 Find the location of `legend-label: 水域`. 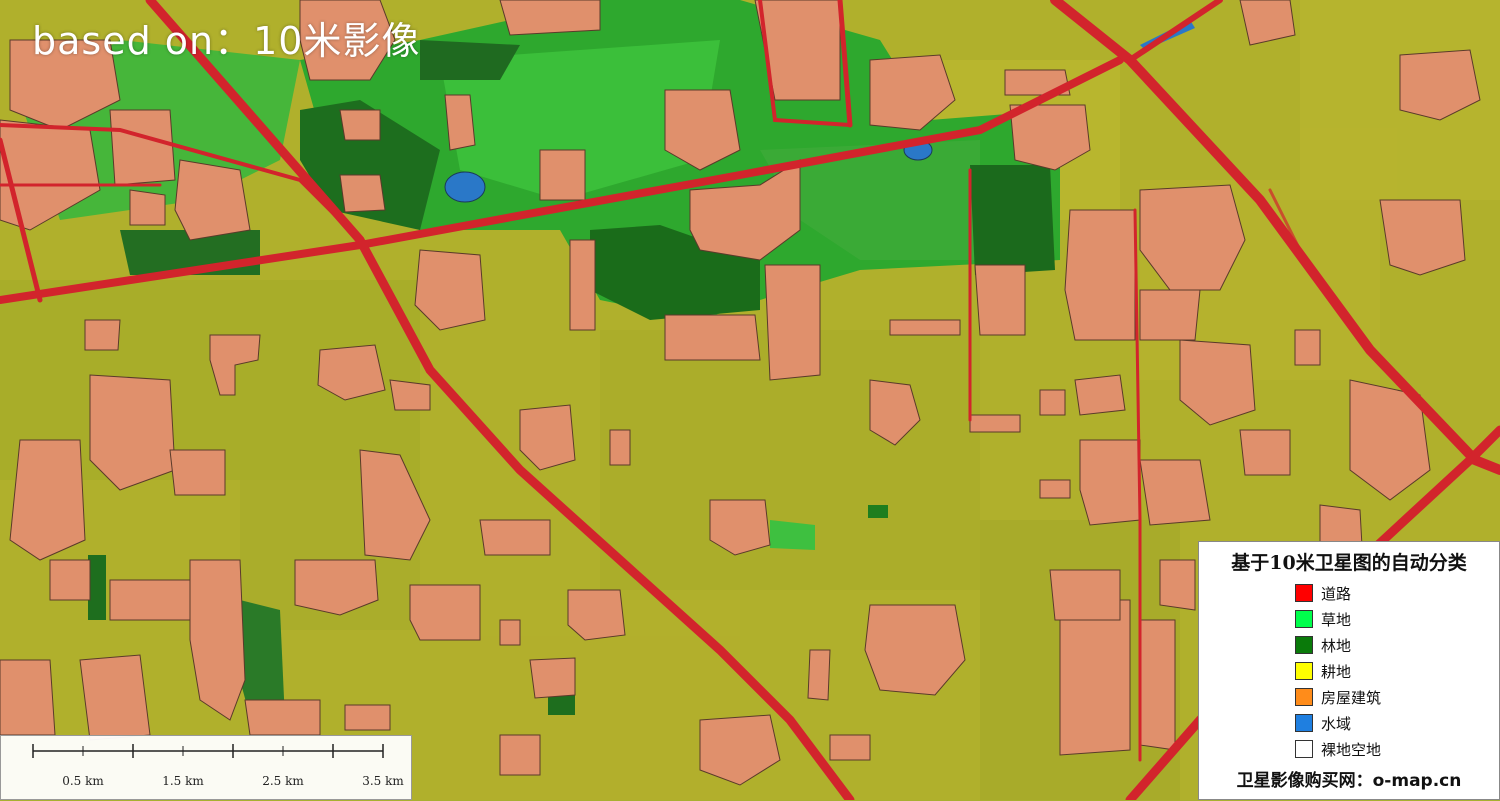

legend-label: 水域 is located at coordinates (1336, 723).